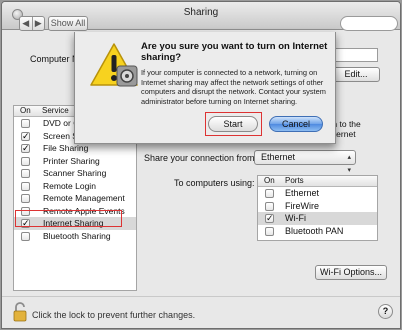  What do you see at coordinates (294, 180) in the screenshot?
I see `column-ports: Ports` at bounding box center [294, 180].